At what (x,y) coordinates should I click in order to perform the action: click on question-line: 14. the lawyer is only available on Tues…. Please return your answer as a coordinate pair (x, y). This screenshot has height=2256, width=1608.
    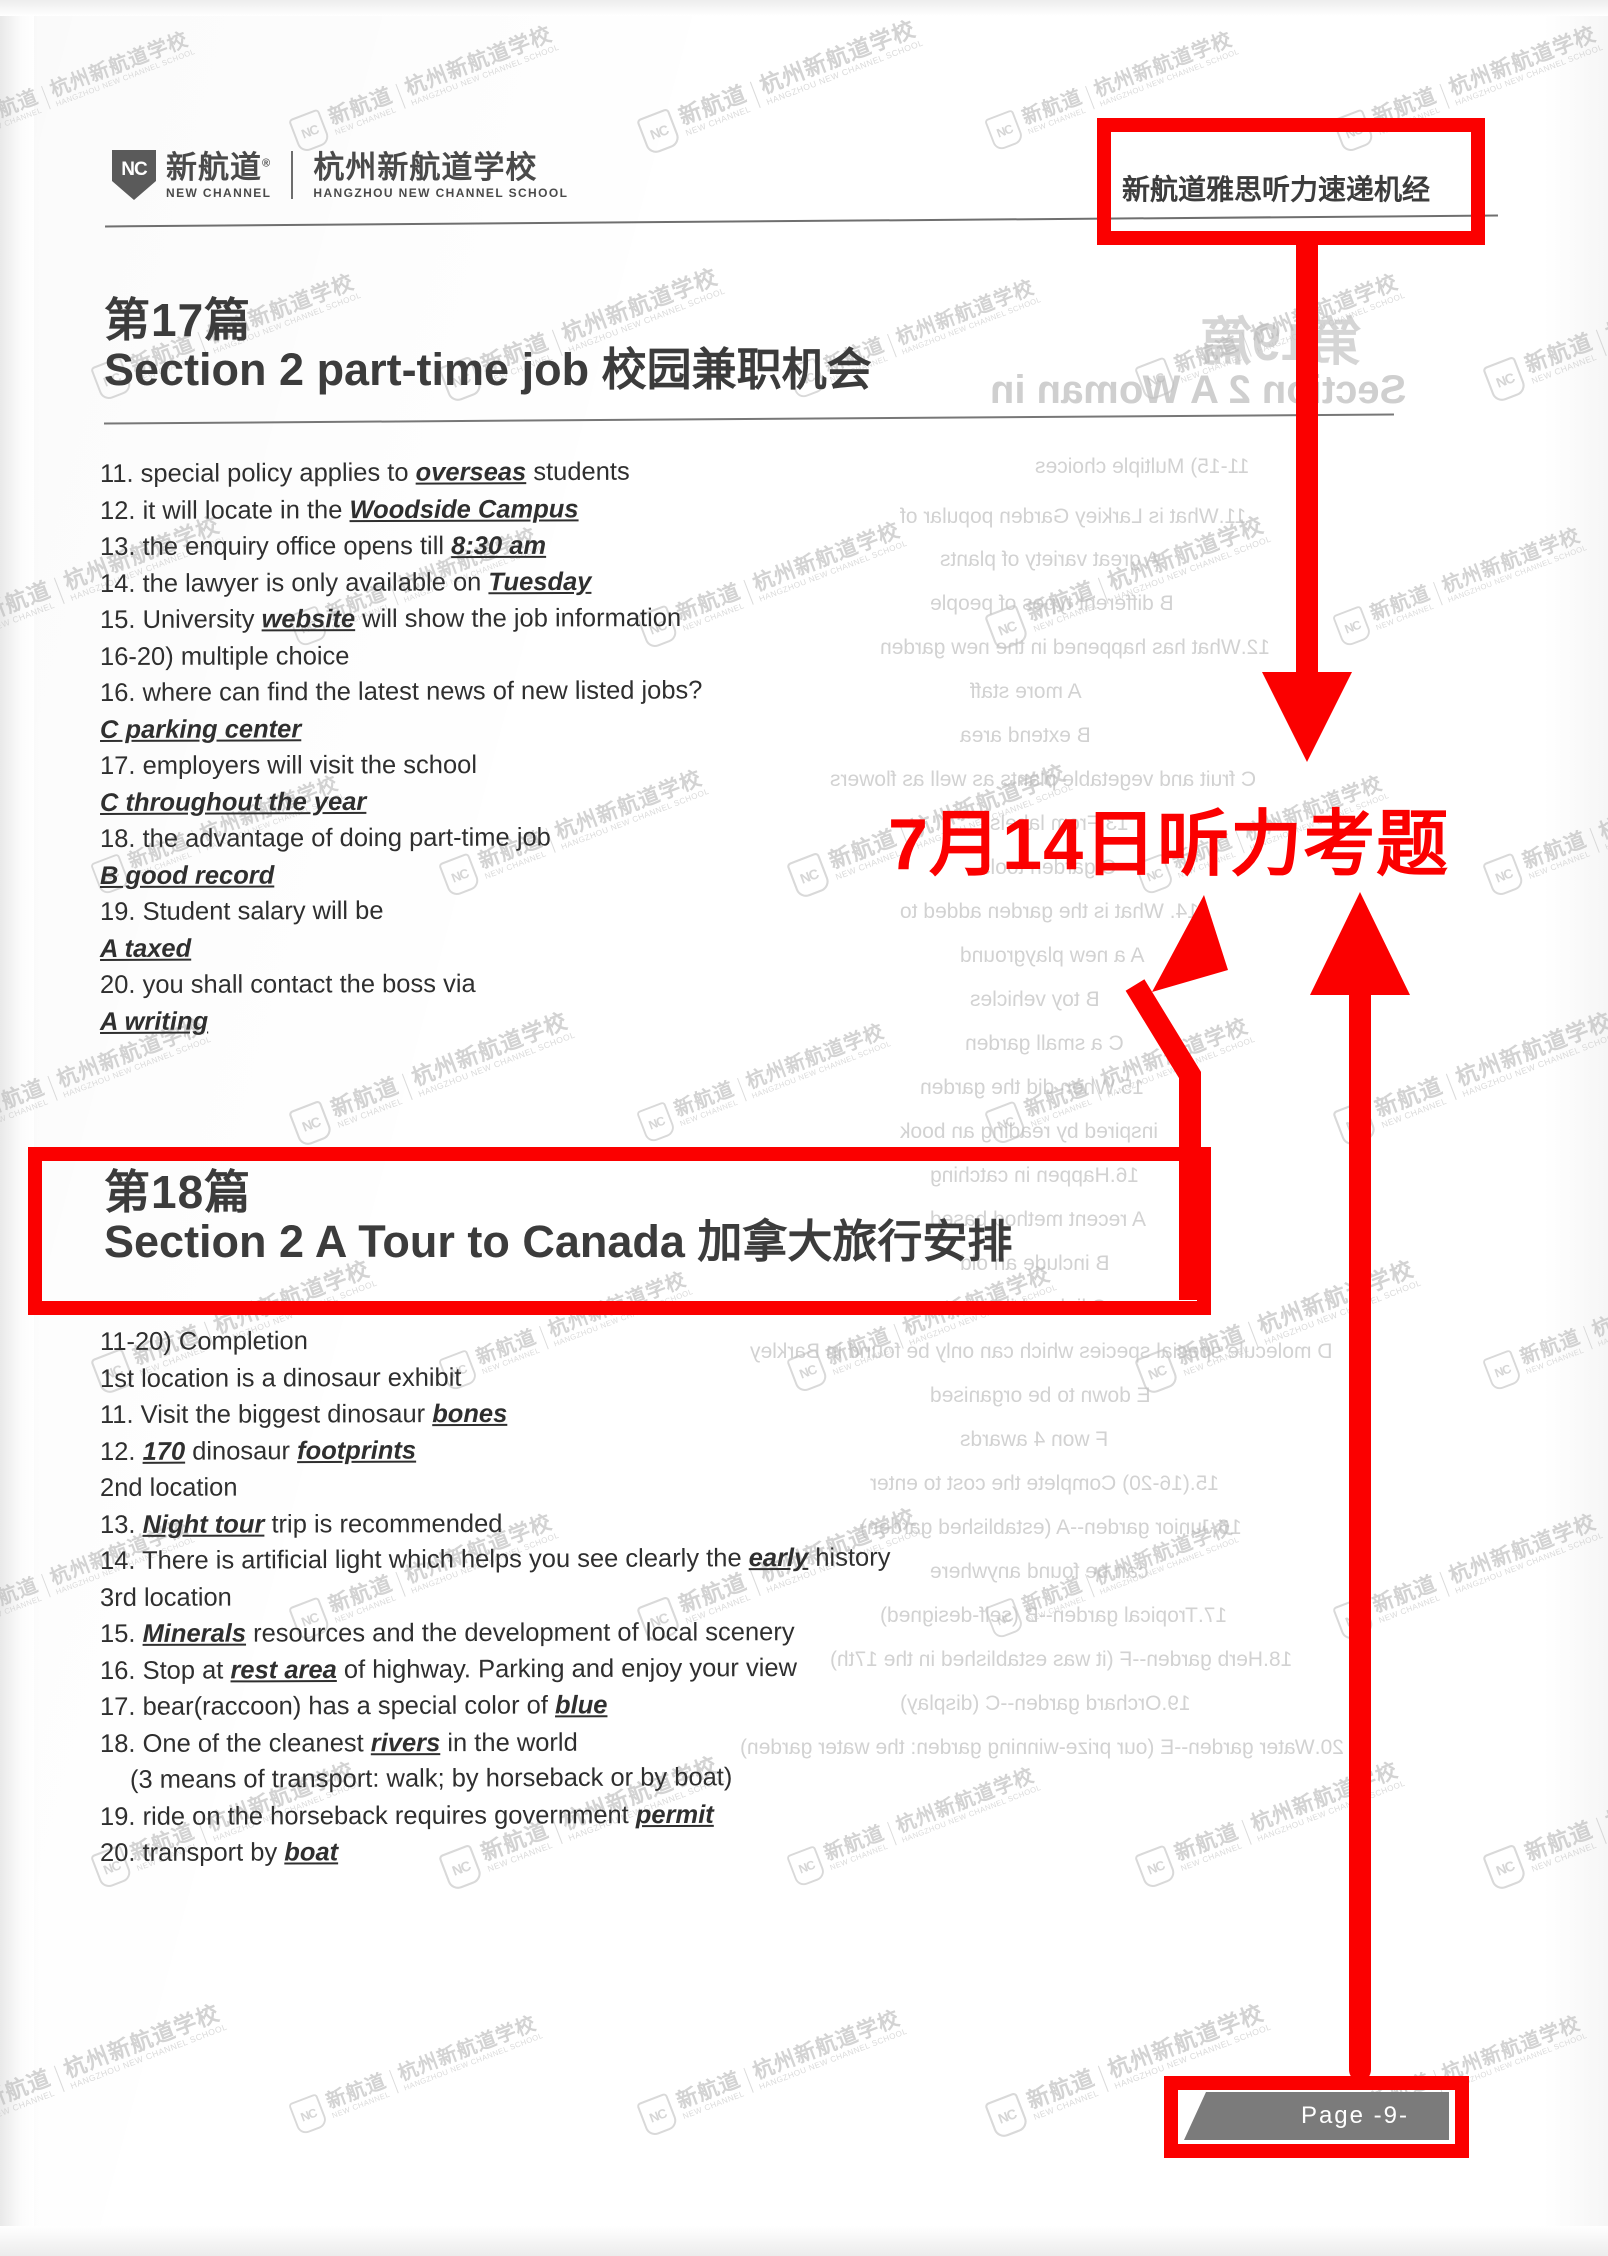
    Looking at the image, I should click on (401, 582).